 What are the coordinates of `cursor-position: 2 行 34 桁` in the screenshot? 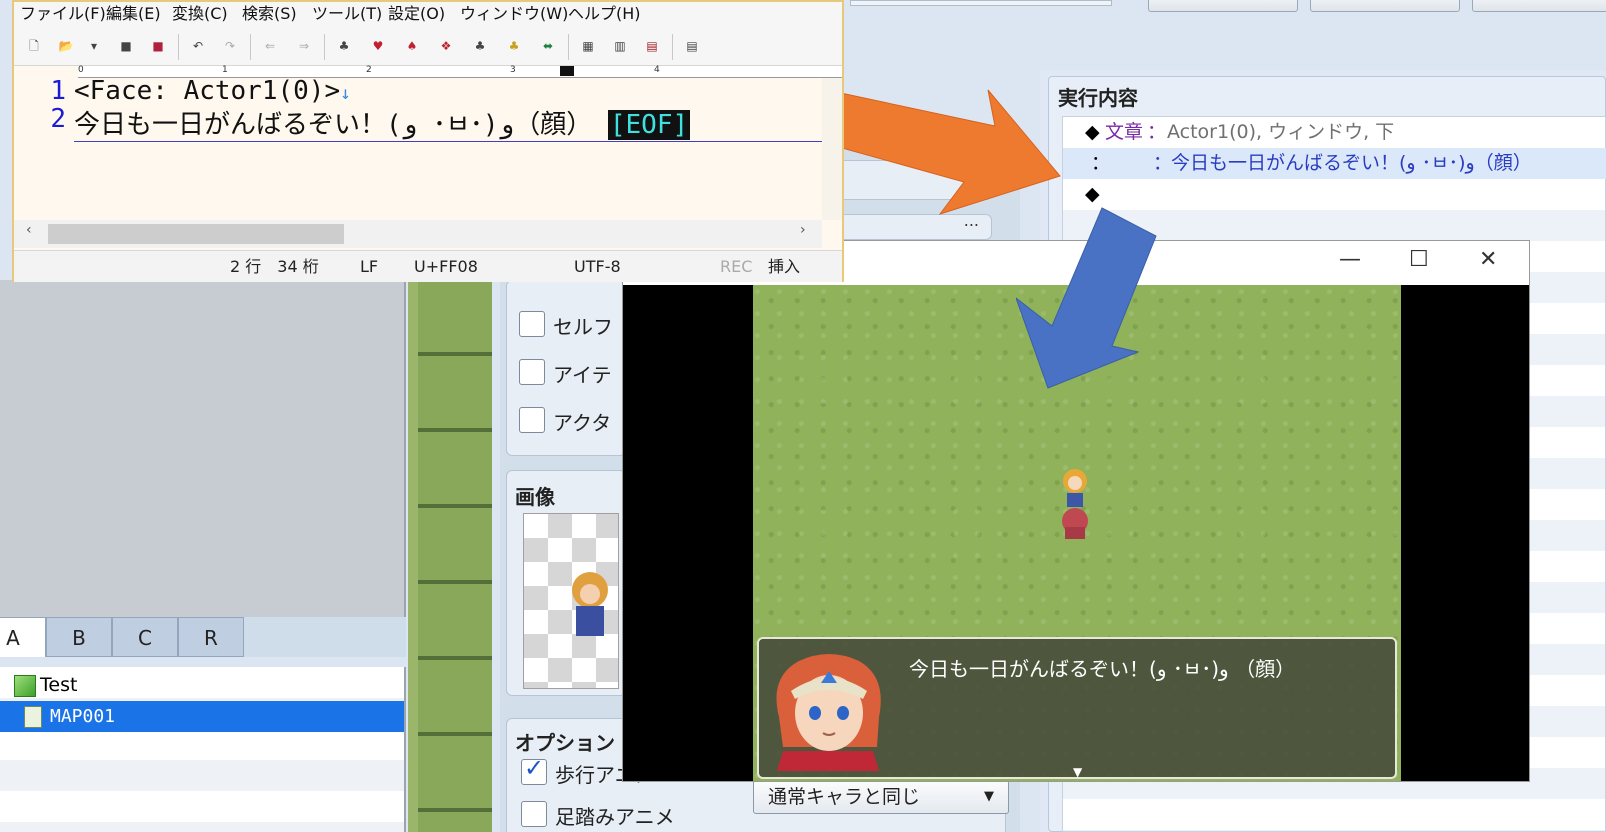 It's located at (274, 266).